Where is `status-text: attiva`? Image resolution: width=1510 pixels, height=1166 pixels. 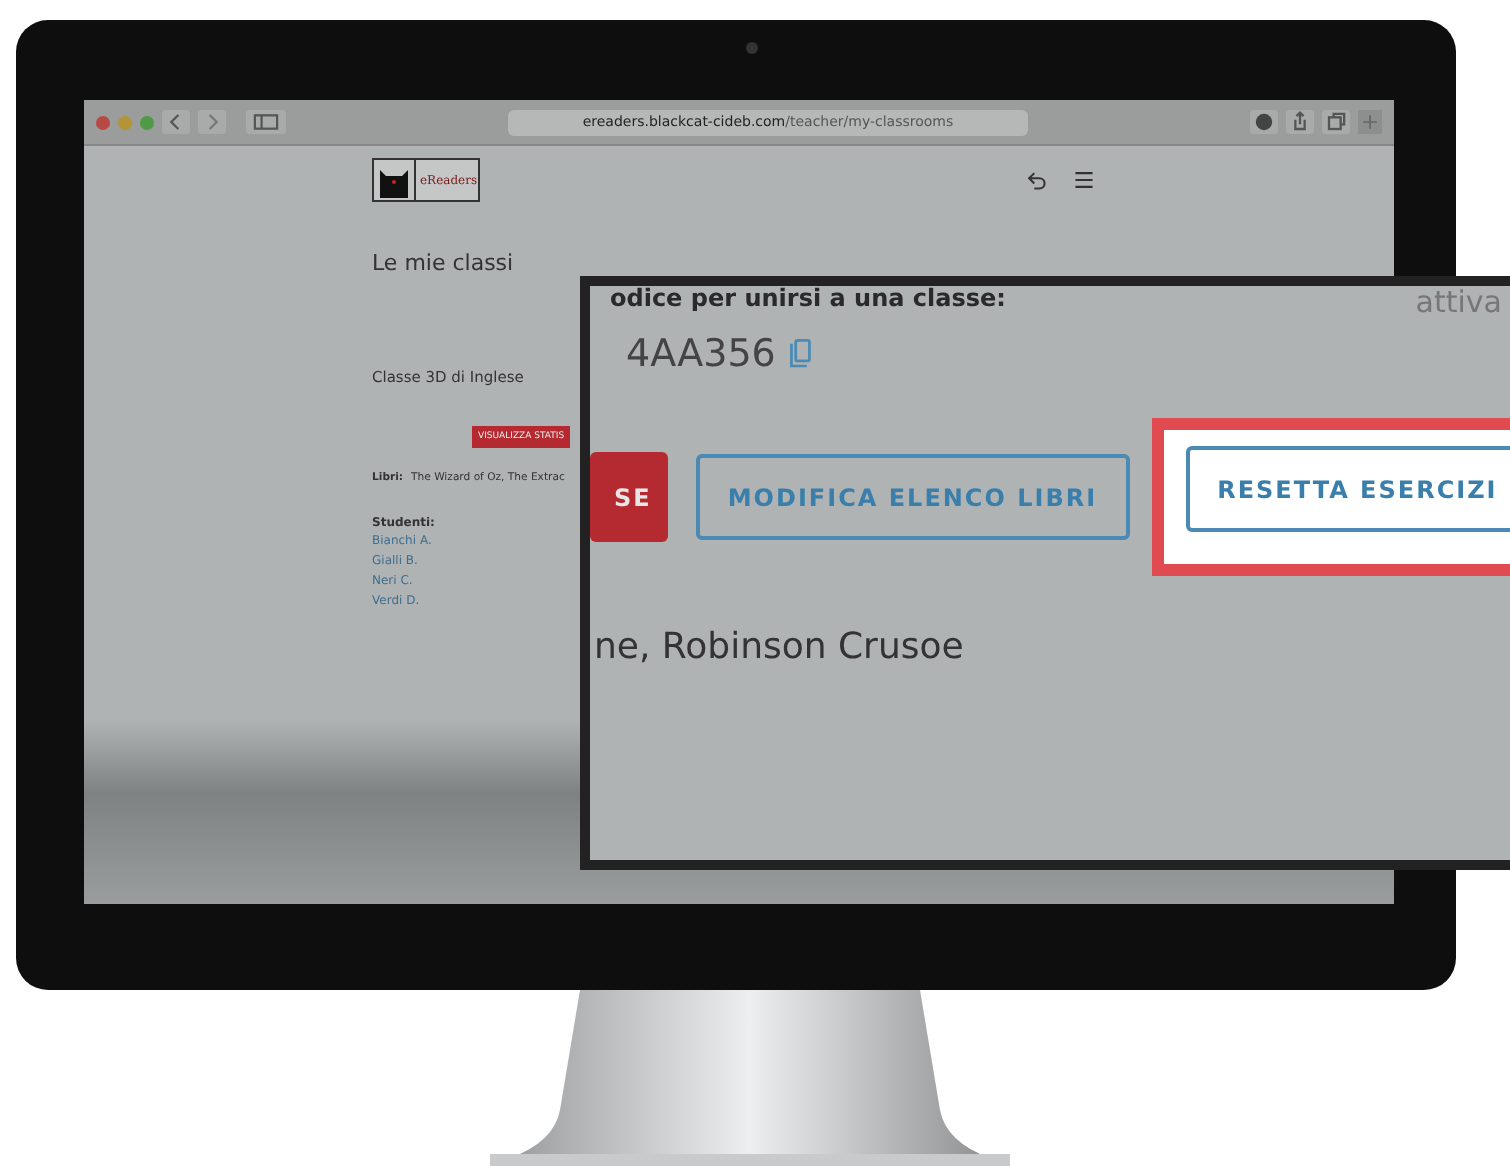
status-text: attiva is located at coordinates (1458, 302).